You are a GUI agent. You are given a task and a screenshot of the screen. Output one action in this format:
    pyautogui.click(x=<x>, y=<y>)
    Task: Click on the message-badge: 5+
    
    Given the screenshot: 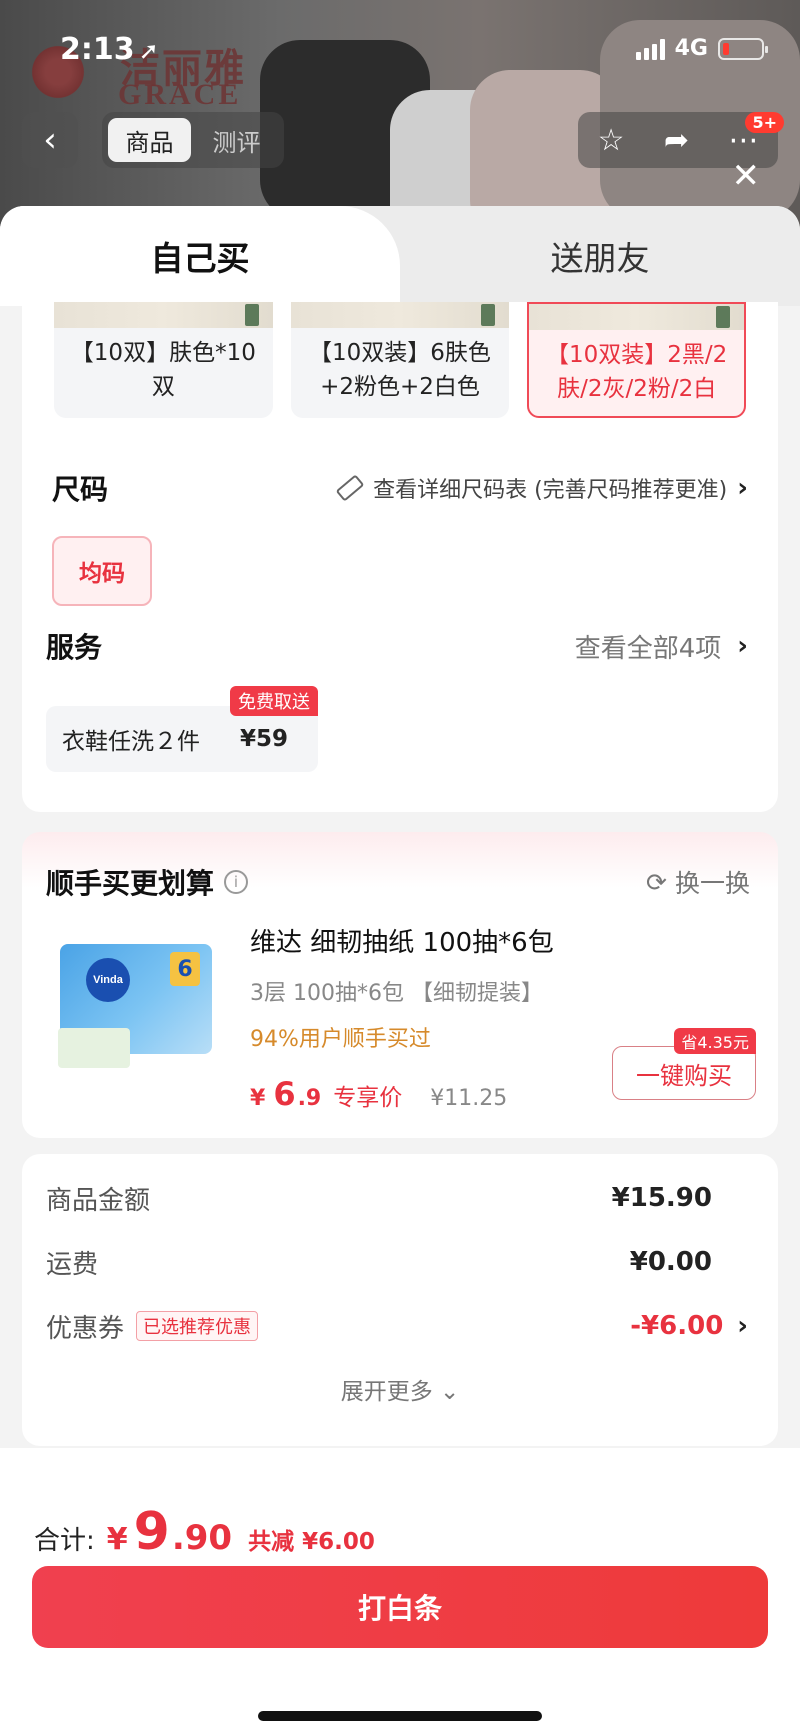 What is the action you would take?
    pyautogui.click(x=764, y=122)
    